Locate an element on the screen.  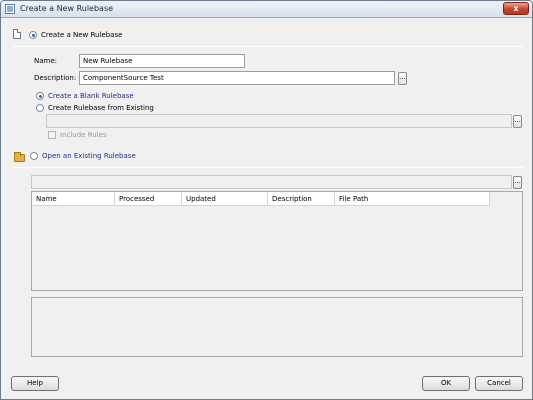
close-button: x is located at coordinates (516, 8).